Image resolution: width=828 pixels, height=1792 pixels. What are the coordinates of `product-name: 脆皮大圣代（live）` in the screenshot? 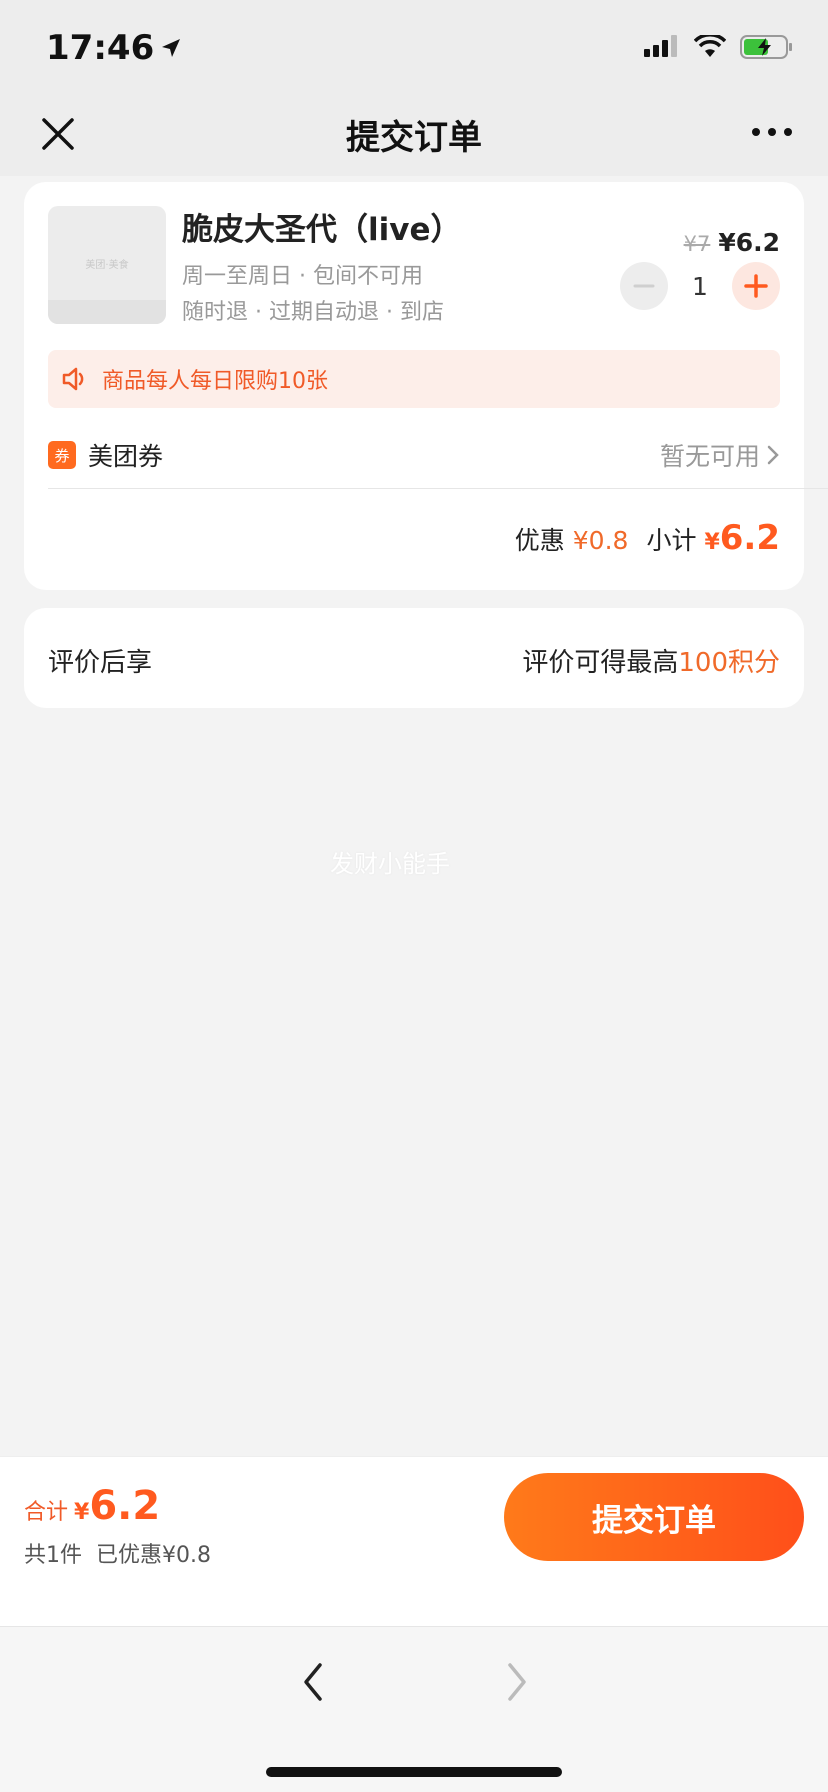 It's located at (322, 230).